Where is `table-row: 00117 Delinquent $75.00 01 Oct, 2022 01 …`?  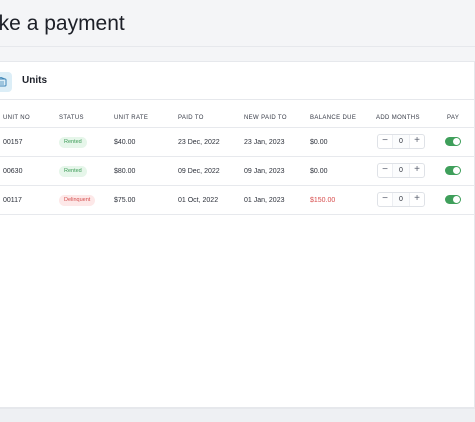 table-row: 00117 Delinquent $75.00 01 Oct, 2022 01 … is located at coordinates (237, 199).